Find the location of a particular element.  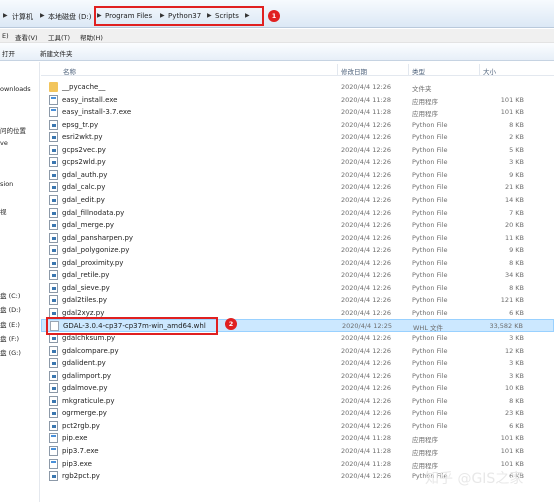

column-header-name: 名称 is located at coordinates (69, 71).